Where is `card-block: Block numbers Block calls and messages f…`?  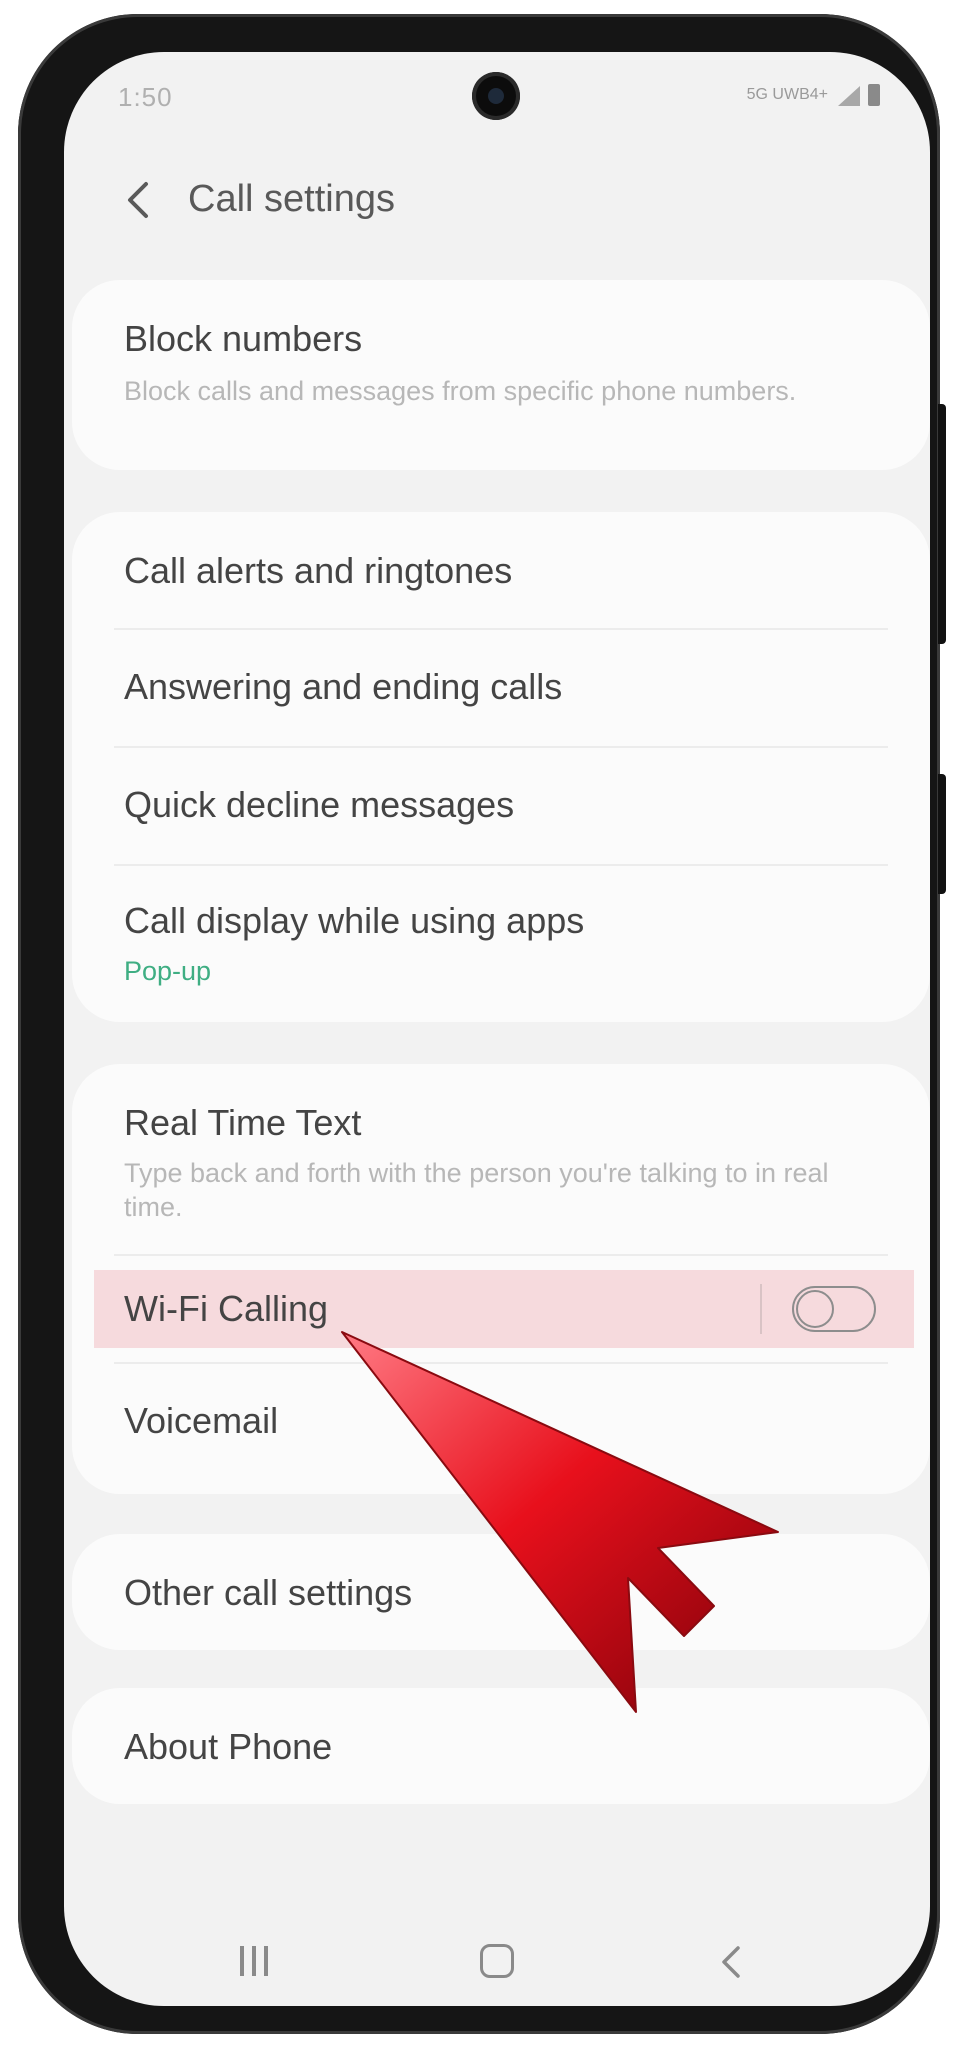 card-block: Block numbers Block calls and messages f… is located at coordinates (501, 375).